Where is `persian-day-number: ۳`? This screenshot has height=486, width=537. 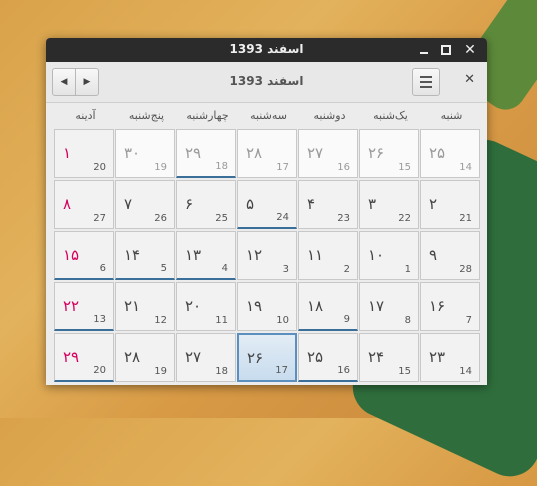 persian-day-number: ۳ is located at coordinates (372, 204).